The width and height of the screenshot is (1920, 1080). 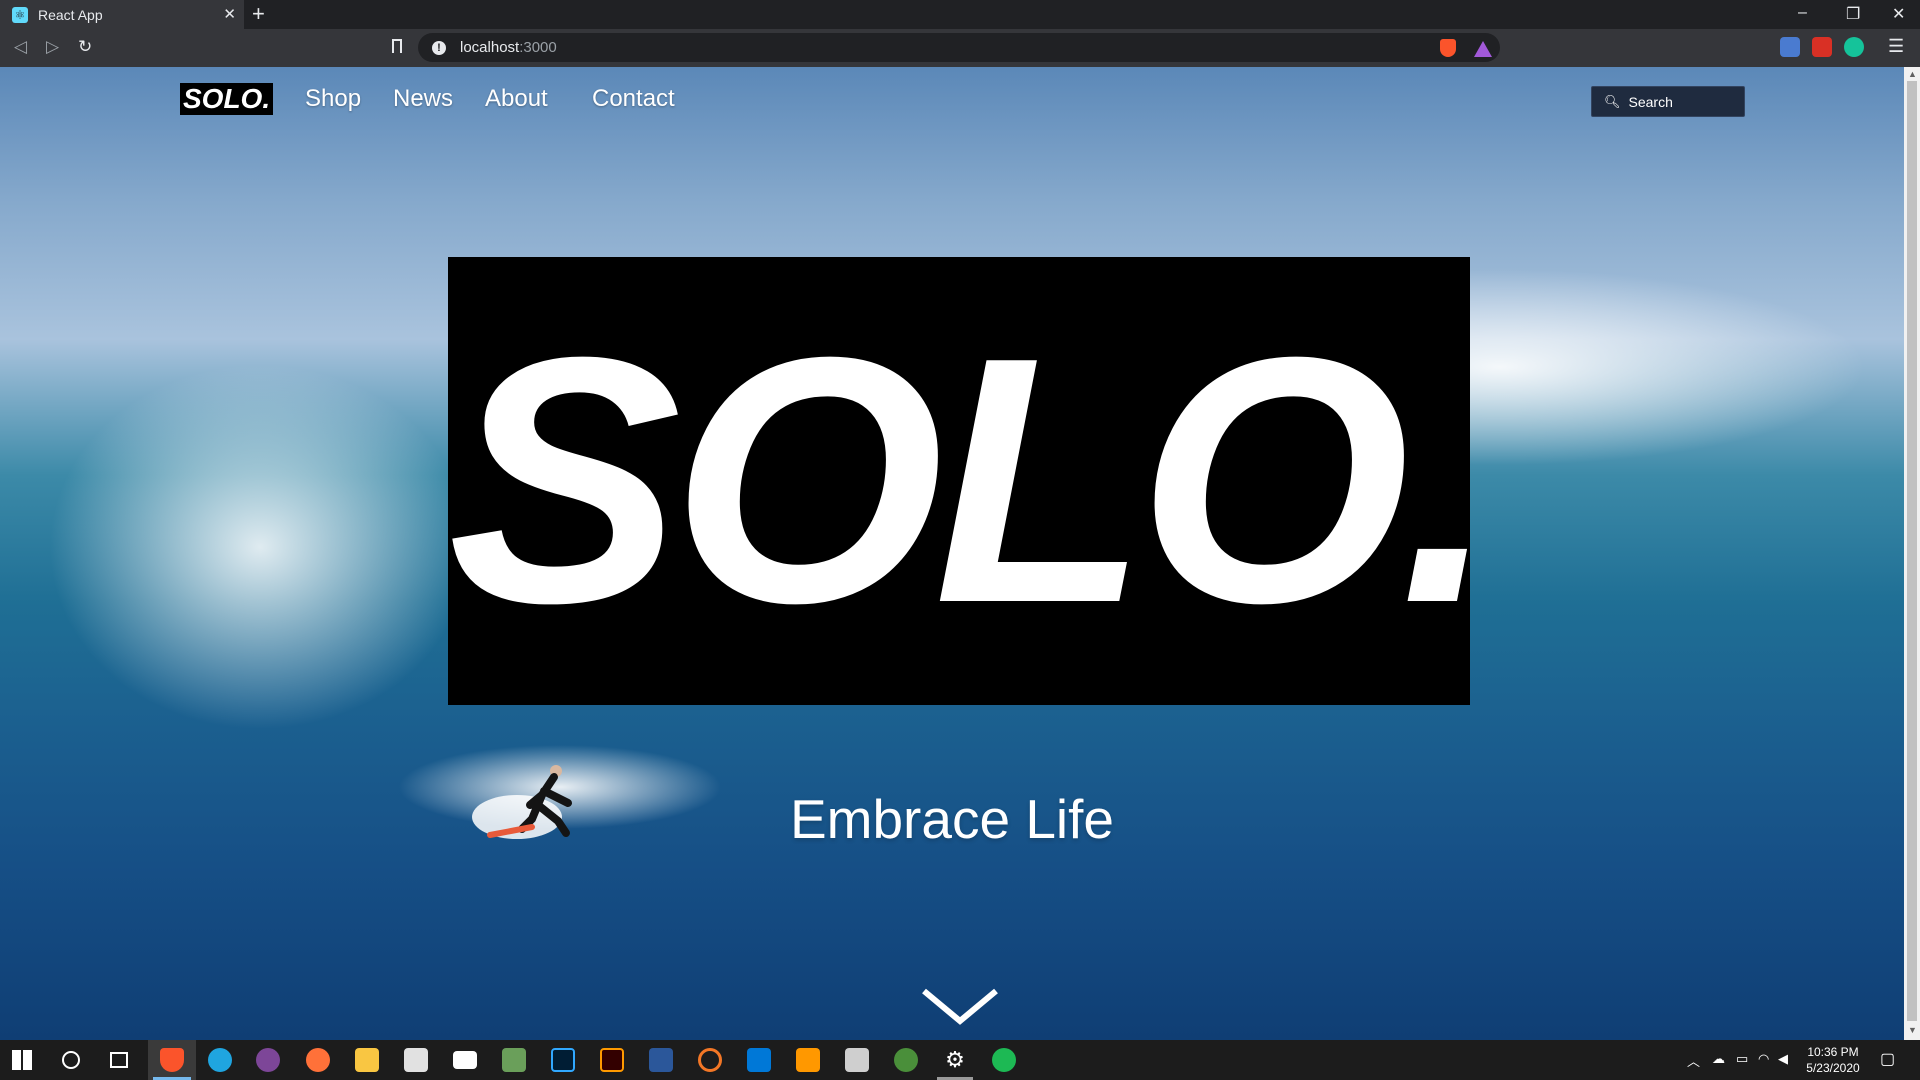 What do you see at coordinates (1898, 14) in the screenshot?
I see `window-close-button: ✕` at bounding box center [1898, 14].